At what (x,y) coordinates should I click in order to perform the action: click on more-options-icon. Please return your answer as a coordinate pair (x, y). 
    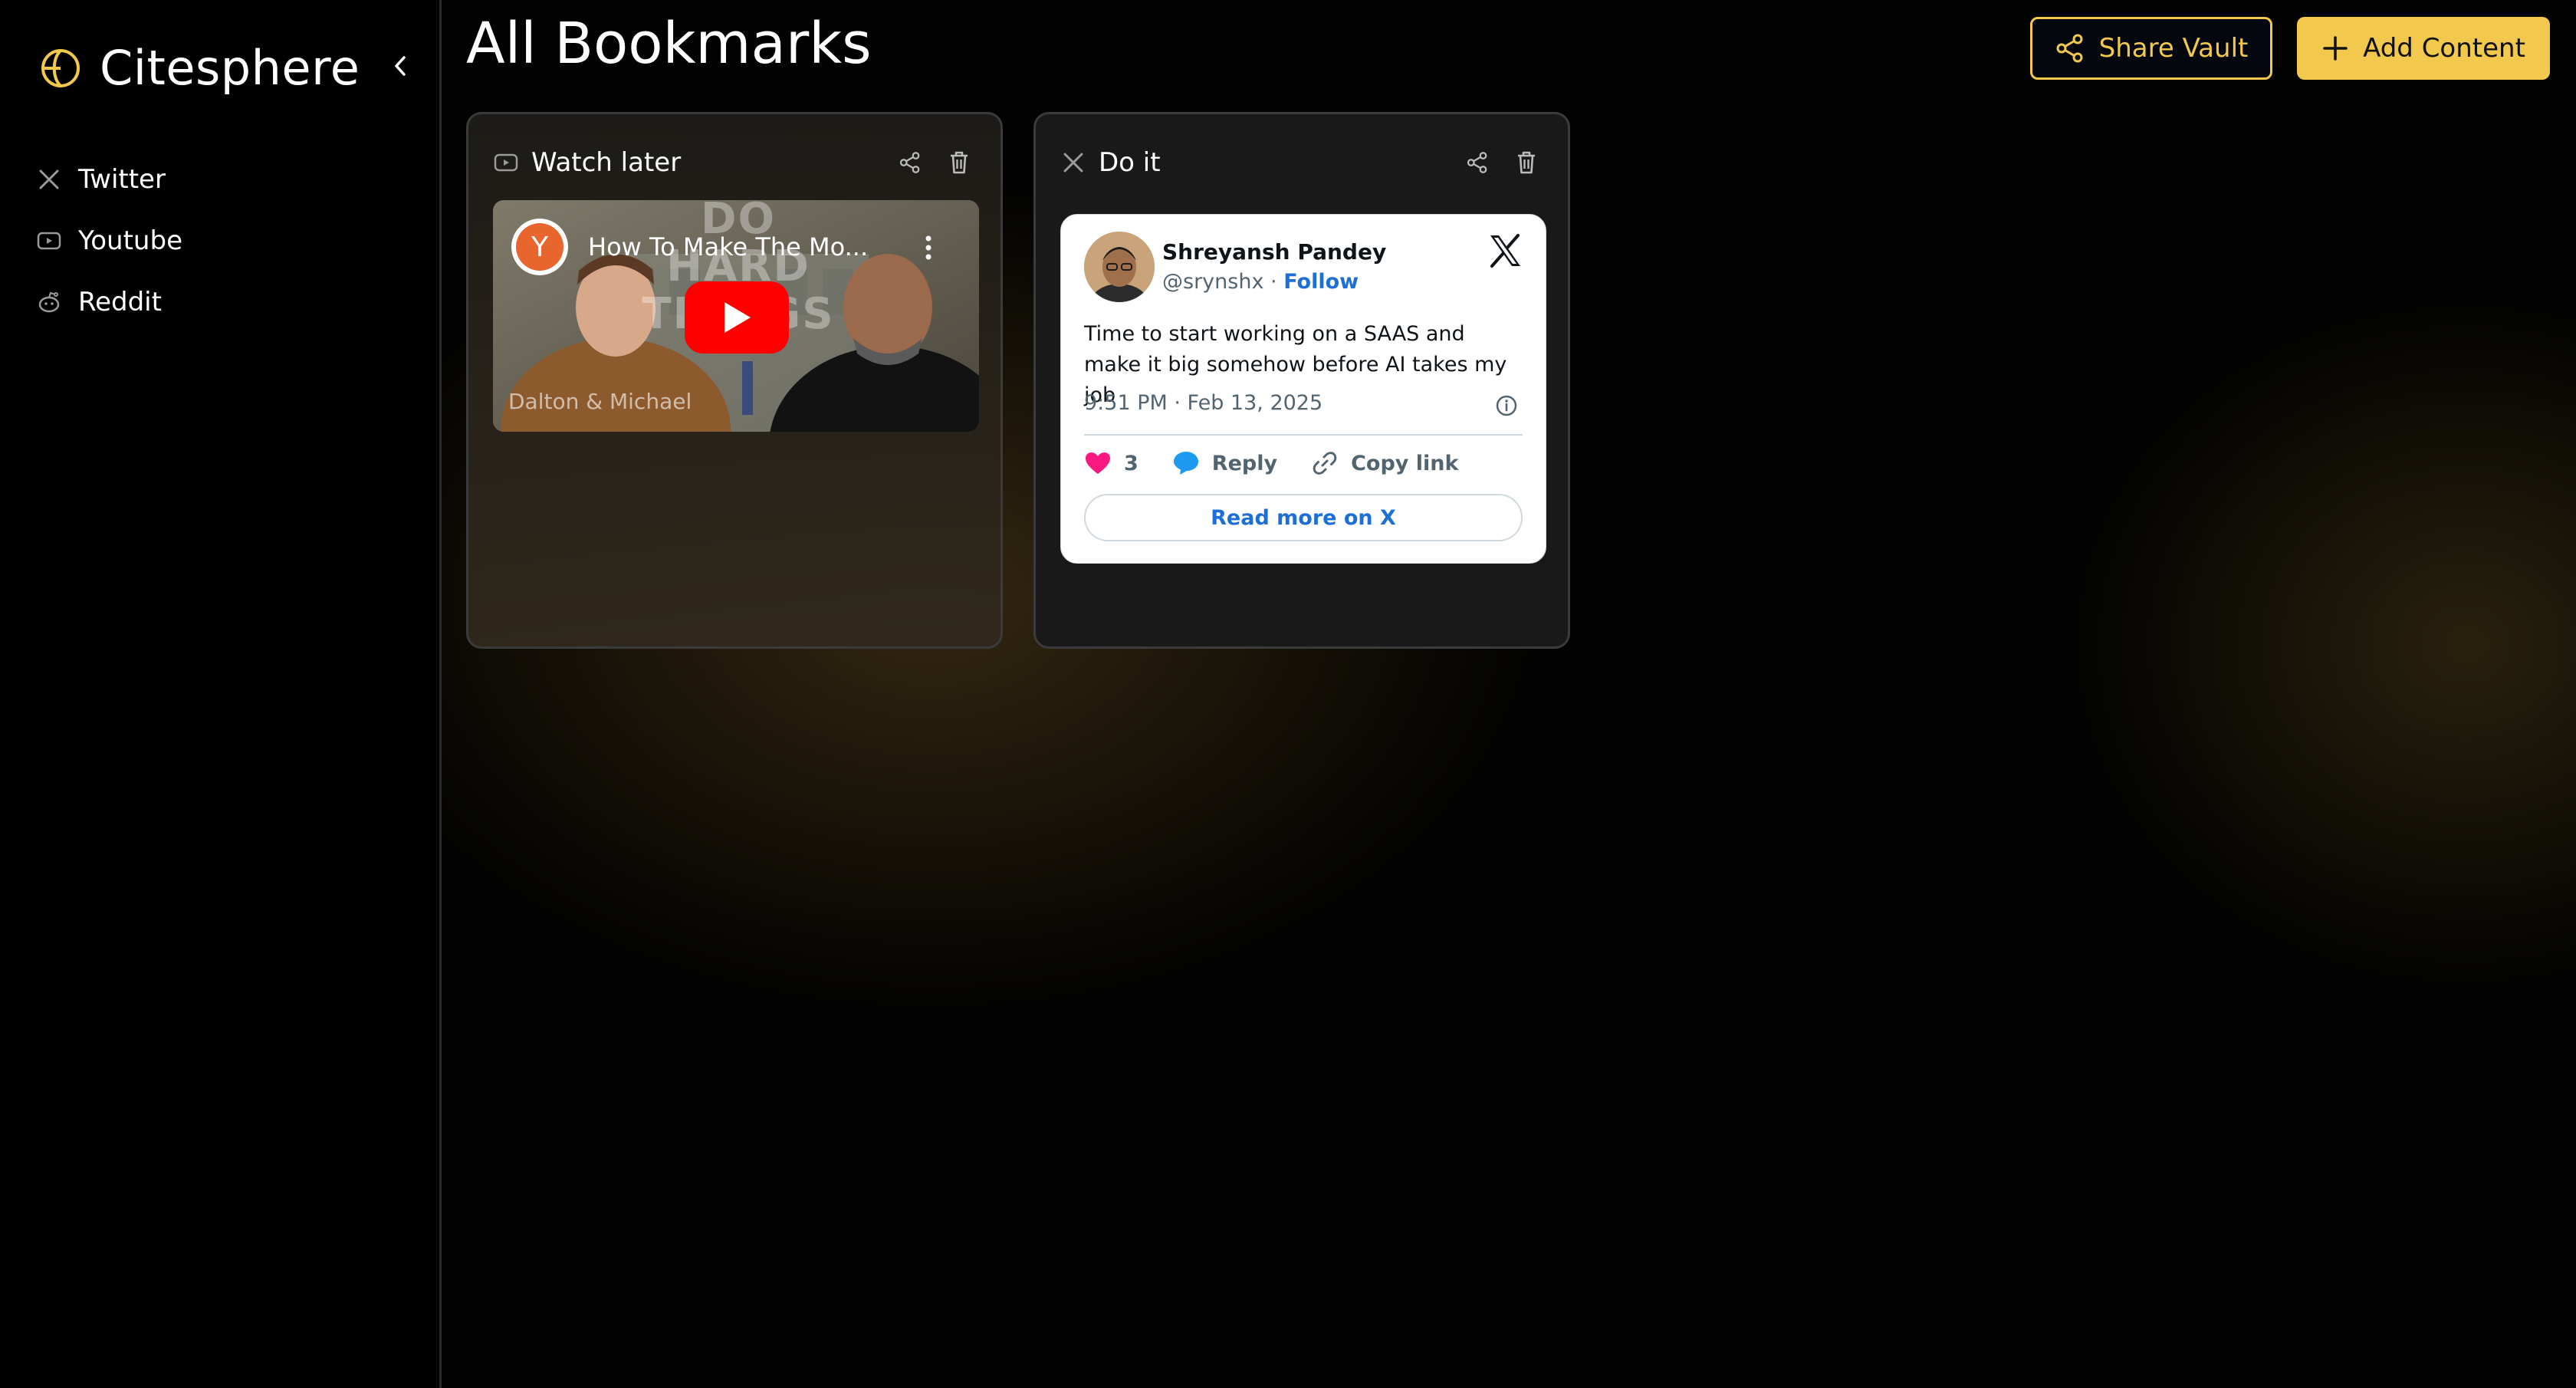
    Looking at the image, I should click on (929, 247).